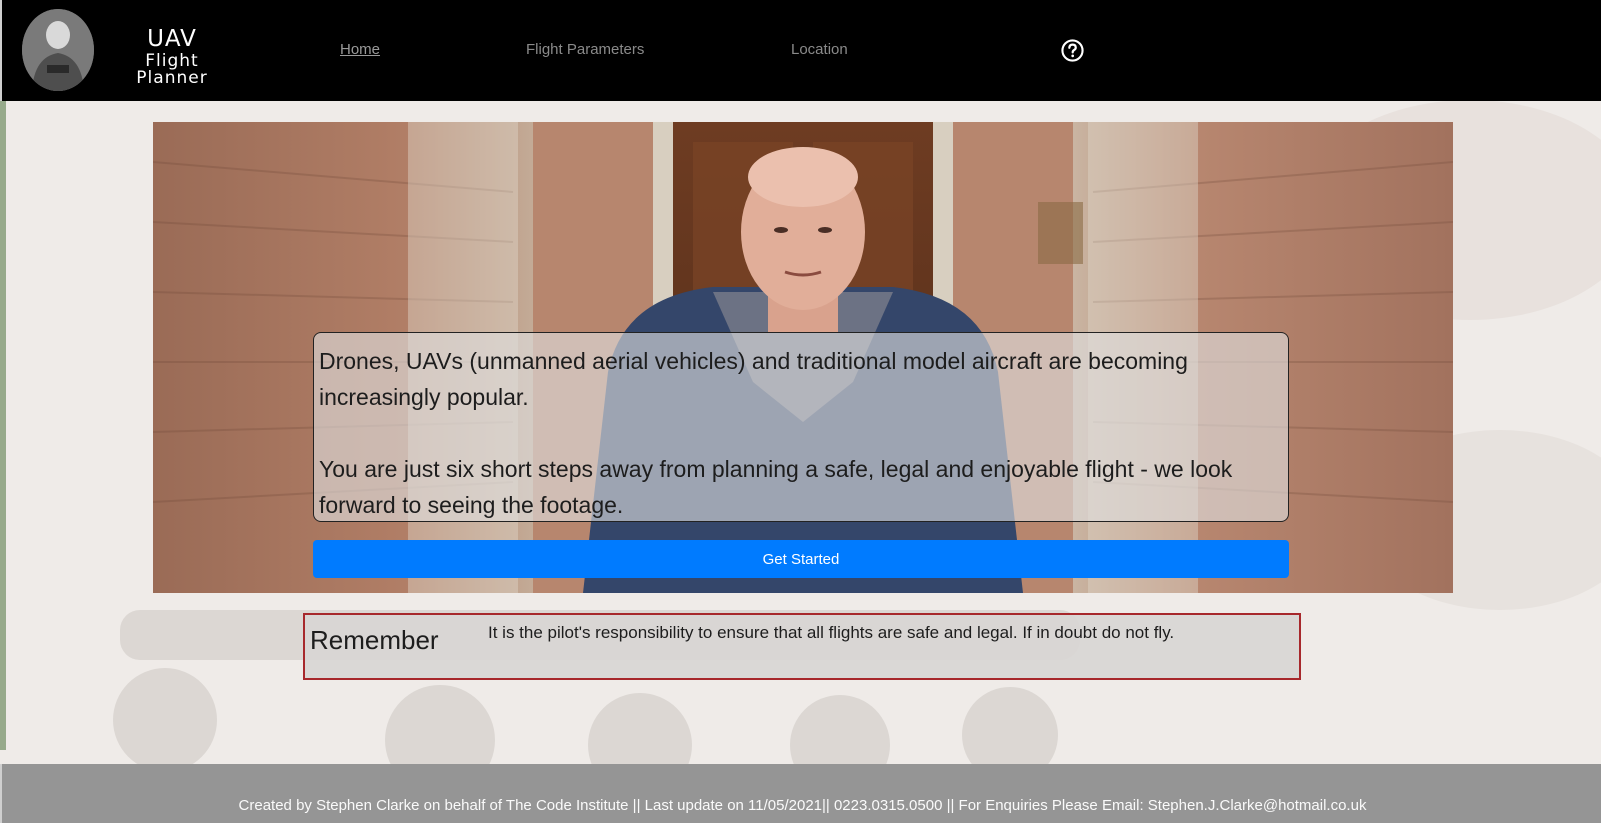 This screenshot has height=823, width=1601. I want to click on nav-link-location: Location, so click(819, 49).